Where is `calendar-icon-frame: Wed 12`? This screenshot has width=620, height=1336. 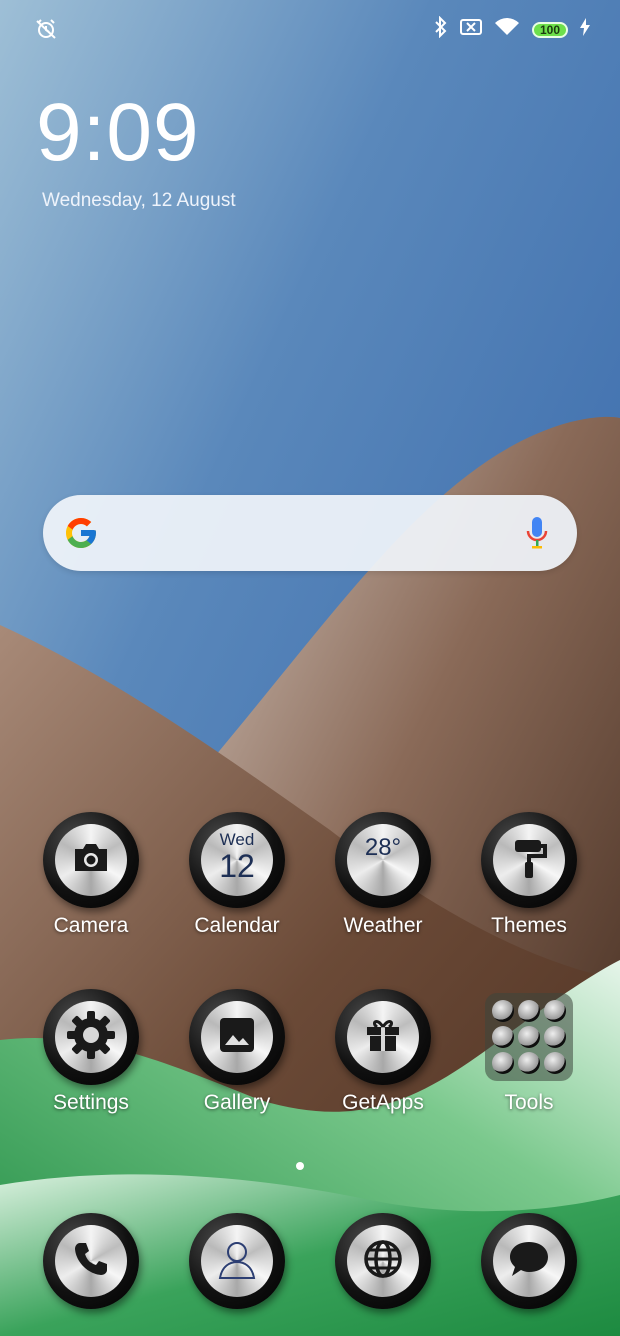 calendar-icon-frame: Wed 12 is located at coordinates (237, 860).